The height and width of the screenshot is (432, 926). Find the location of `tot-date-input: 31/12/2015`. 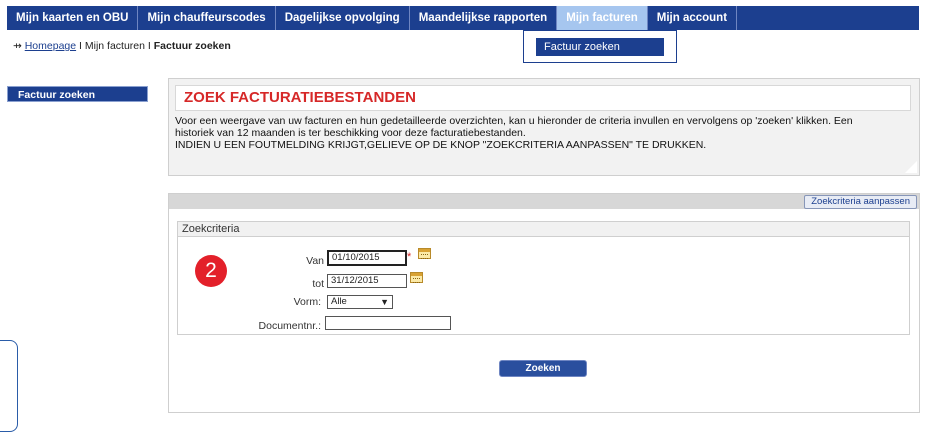

tot-date-input: 31/12/2015 is located at coordinates (367, 281).